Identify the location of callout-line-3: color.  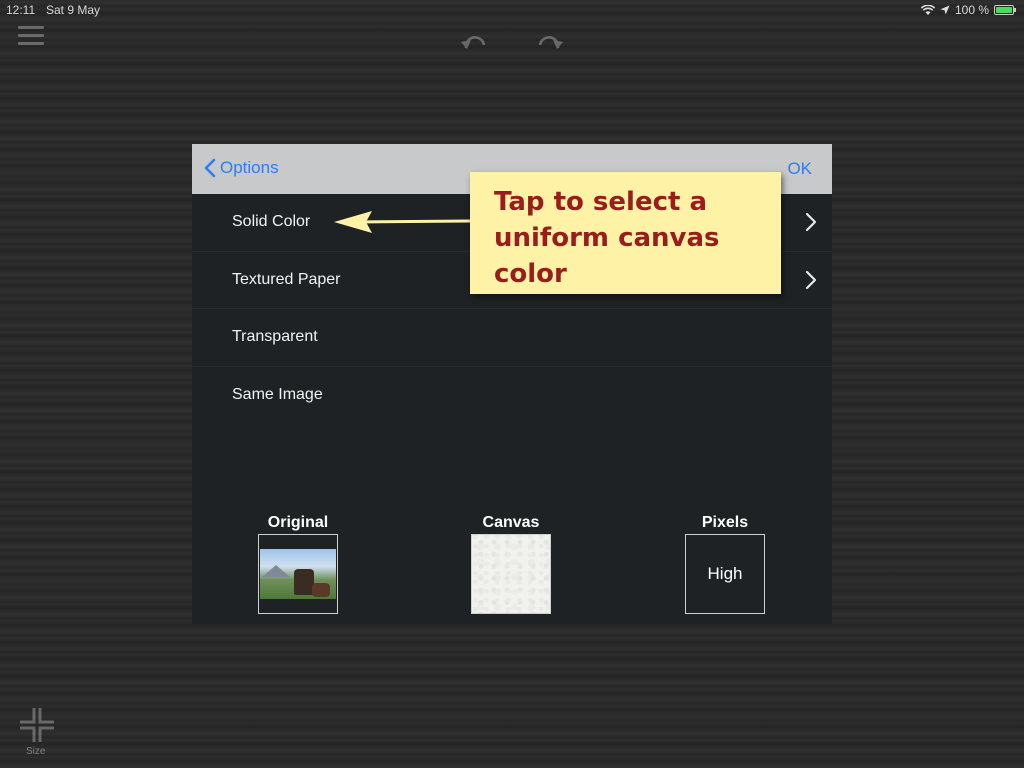
(530, 274).